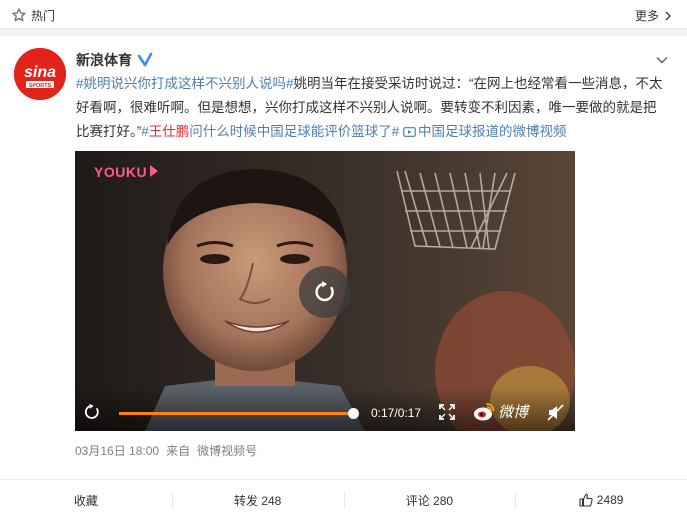 The height and width of the screenshot is (520, 687). What do you see at coordinates (662, 60) in the screenshot?
I see `chevron-down-icon` at bounding box center [662, 60].